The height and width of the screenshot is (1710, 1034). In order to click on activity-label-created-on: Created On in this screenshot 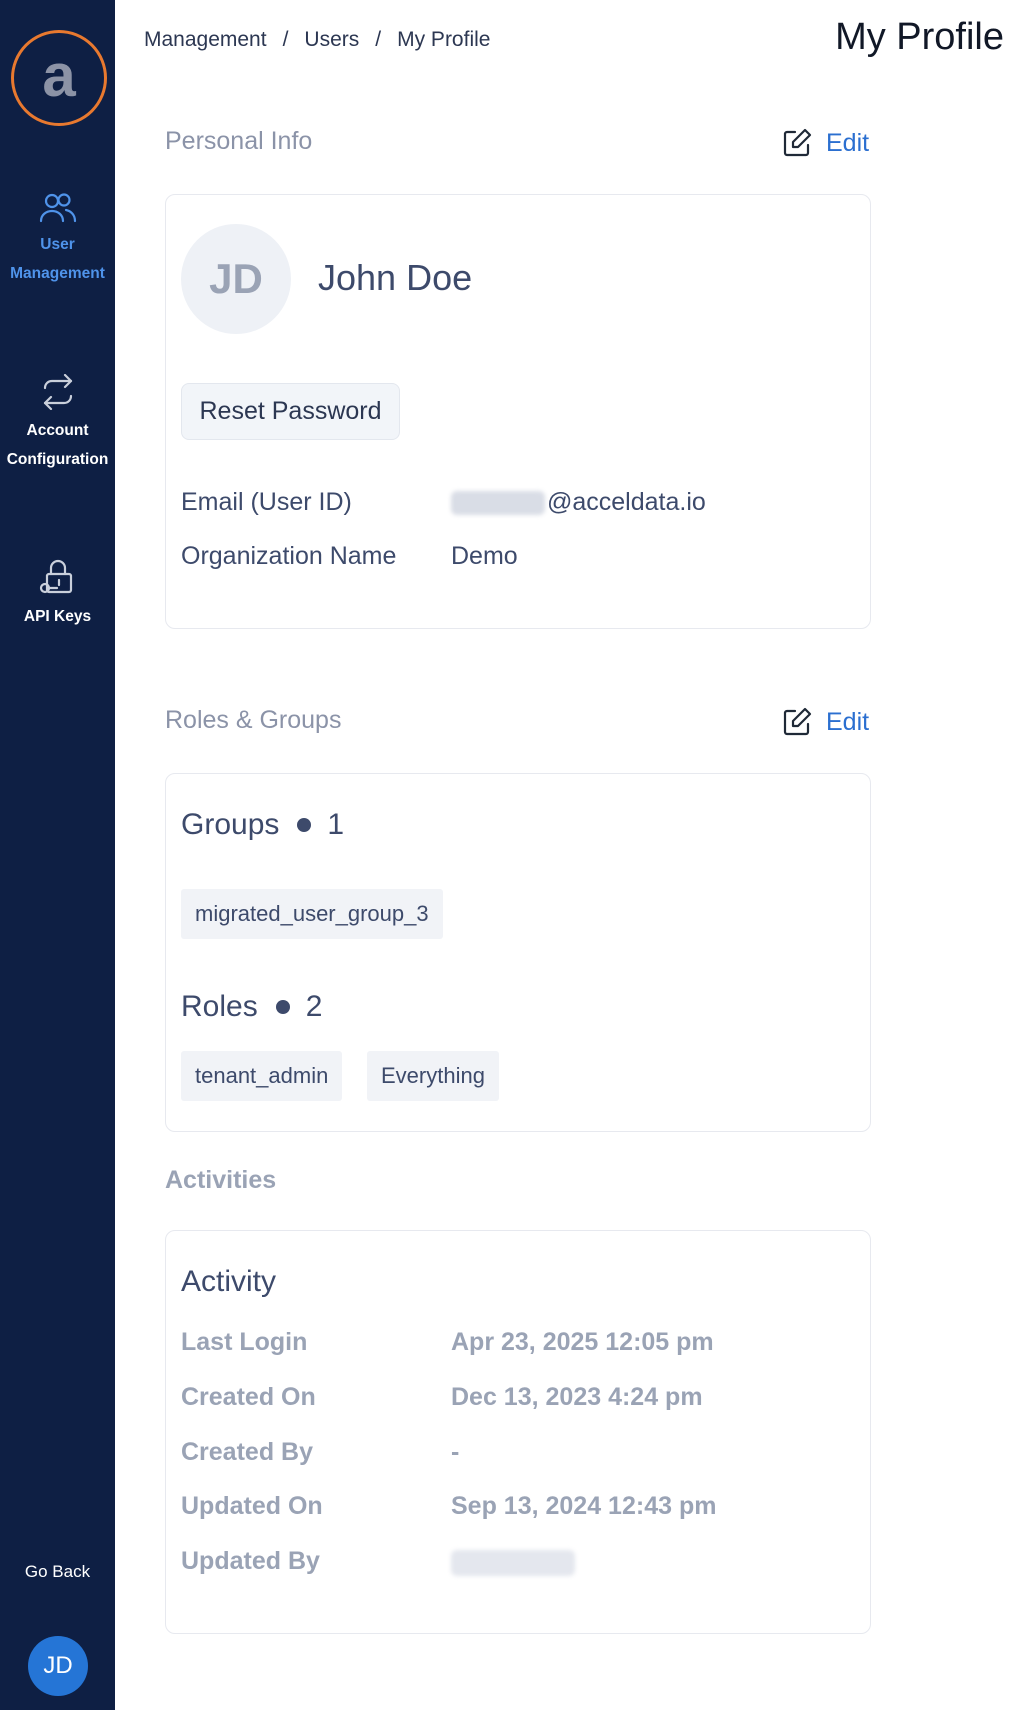, I will do `click(248, 1397)`.